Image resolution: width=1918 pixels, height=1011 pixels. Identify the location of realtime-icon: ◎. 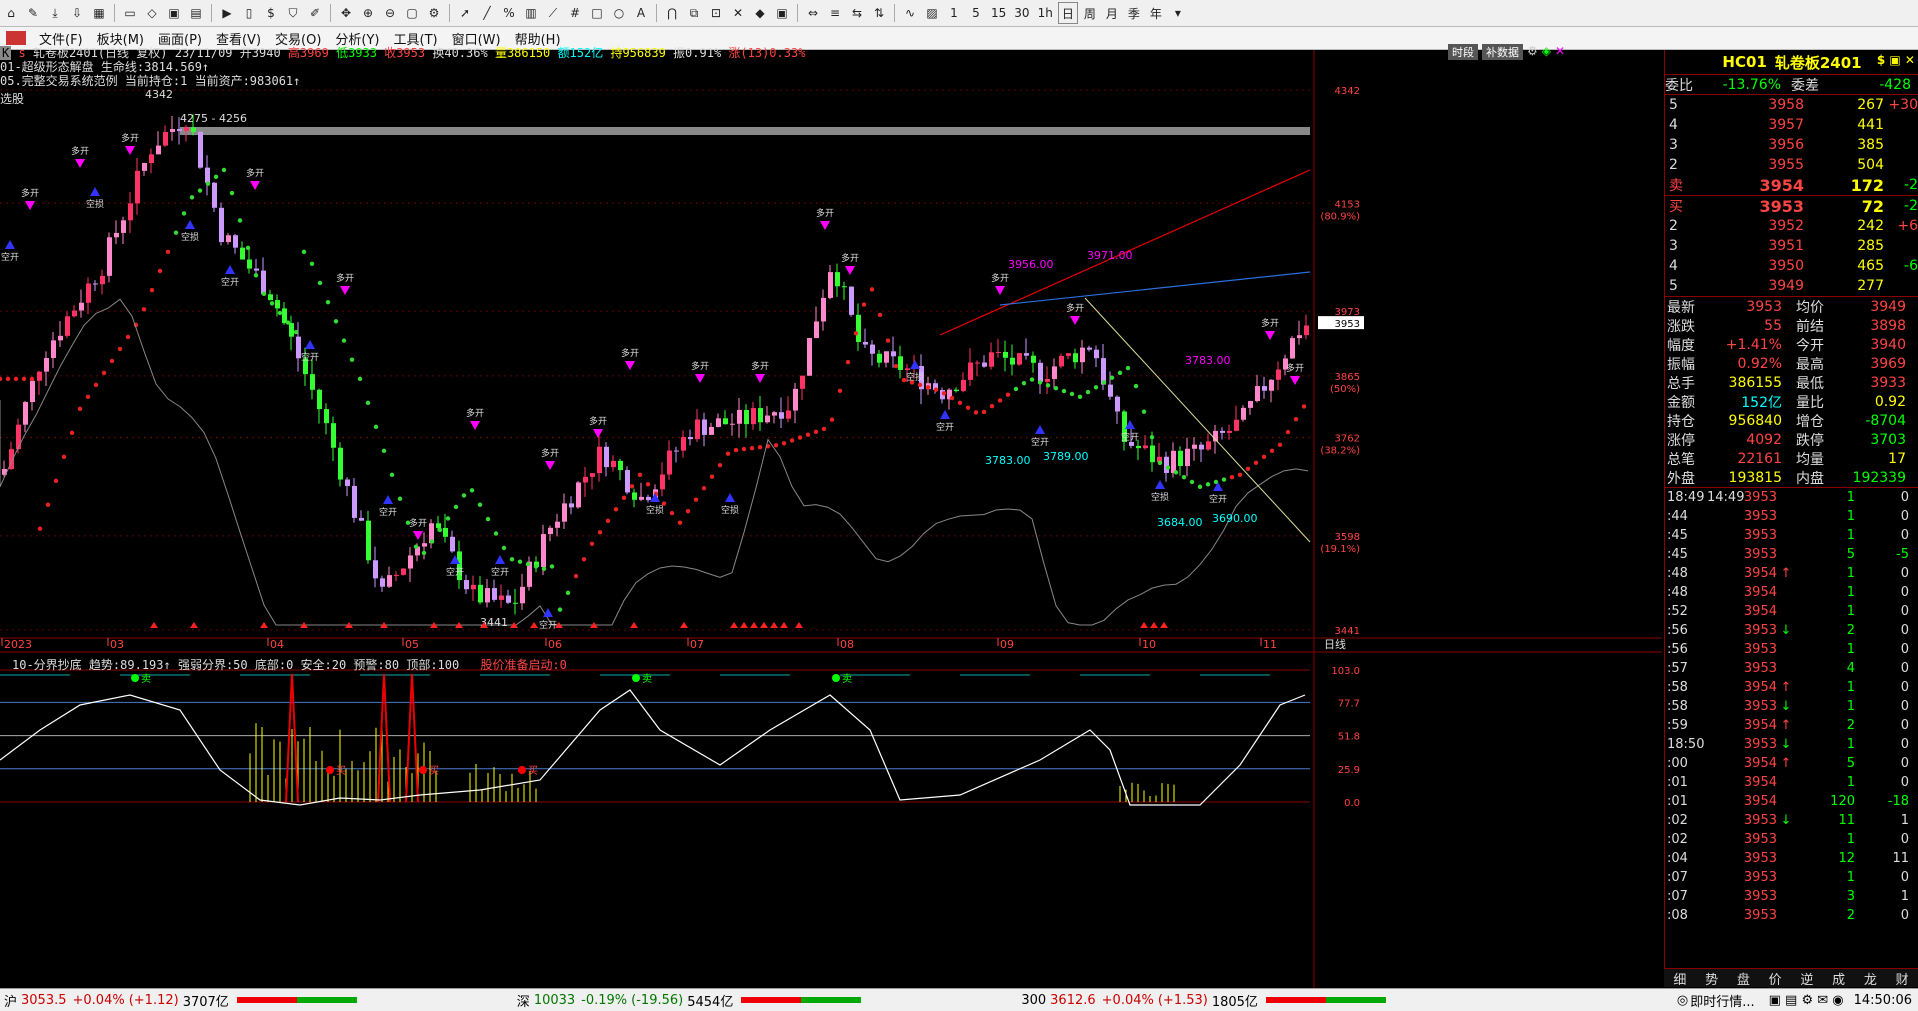
(1682, 1000).